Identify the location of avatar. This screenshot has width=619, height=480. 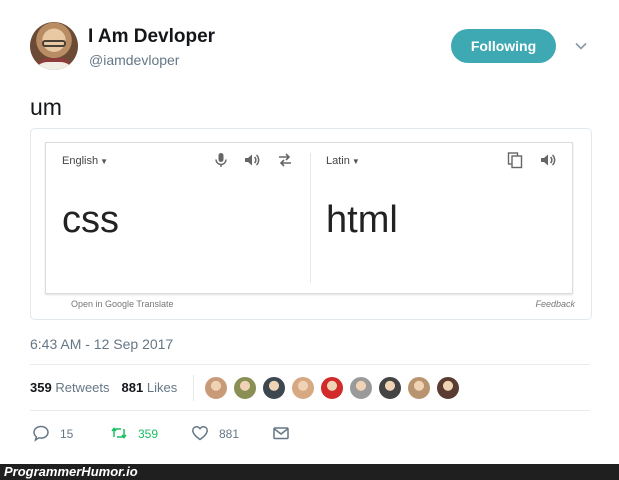
(54, 46).